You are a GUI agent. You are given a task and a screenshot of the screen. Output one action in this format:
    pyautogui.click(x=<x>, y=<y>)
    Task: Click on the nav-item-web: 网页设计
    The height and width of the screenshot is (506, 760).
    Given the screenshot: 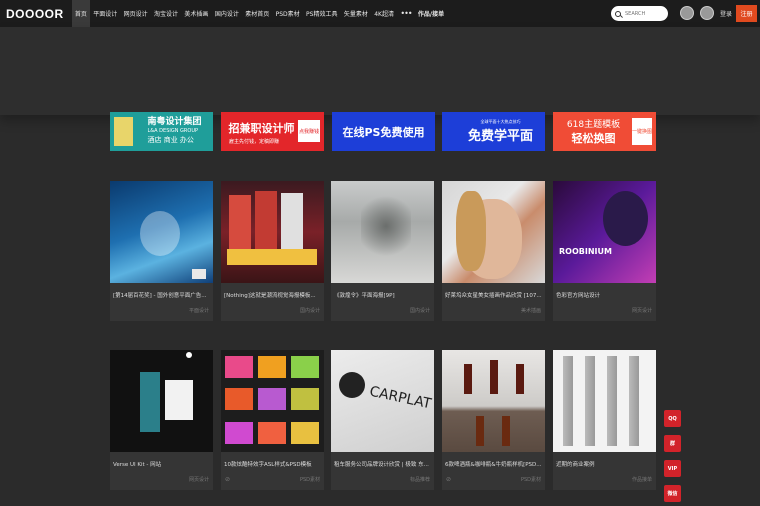 What is the action you would take?
    pyautogui.click(x=135, y=13)
    